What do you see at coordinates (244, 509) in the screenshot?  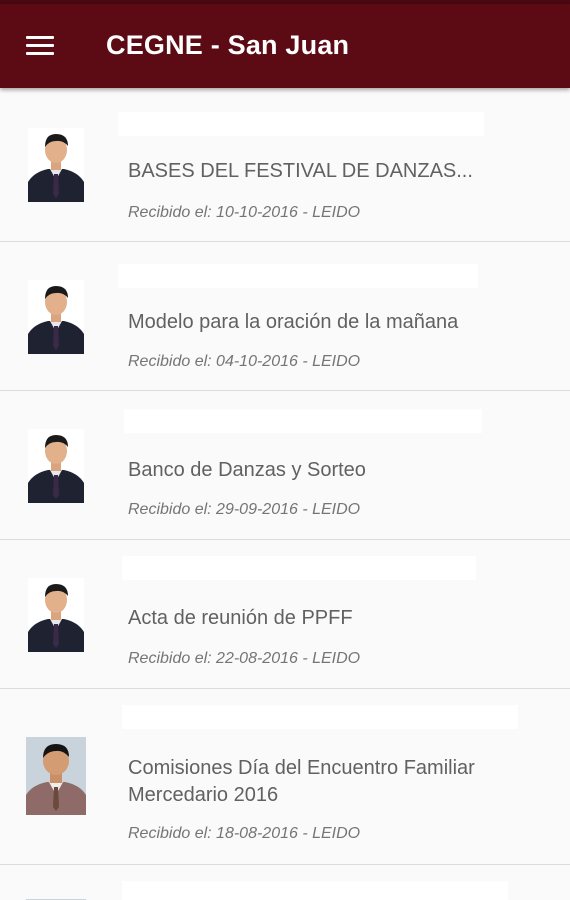 I see `message-received-status: Recibido el: 29-09-2016 - LEIDO` at bounding box center [244, 509].